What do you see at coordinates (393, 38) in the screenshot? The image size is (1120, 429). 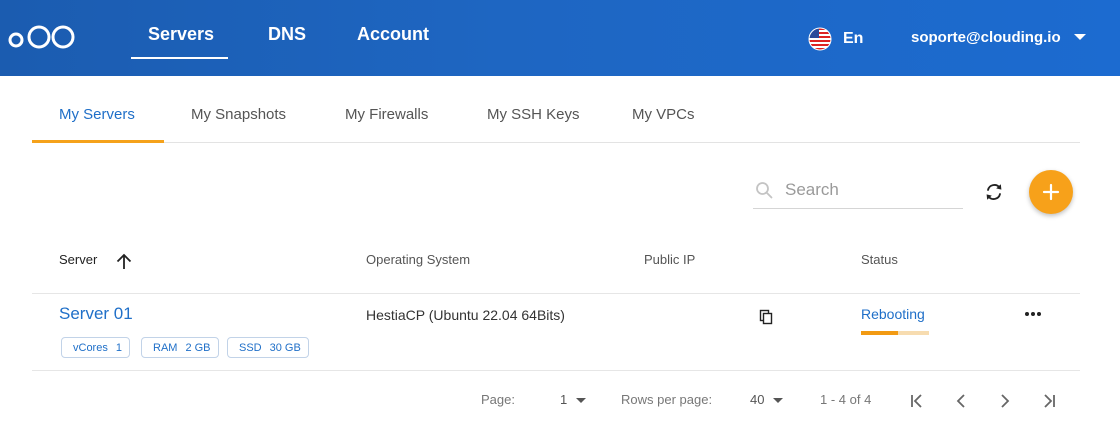 I see `nav-account: Account` at bounding box center [393, 38].